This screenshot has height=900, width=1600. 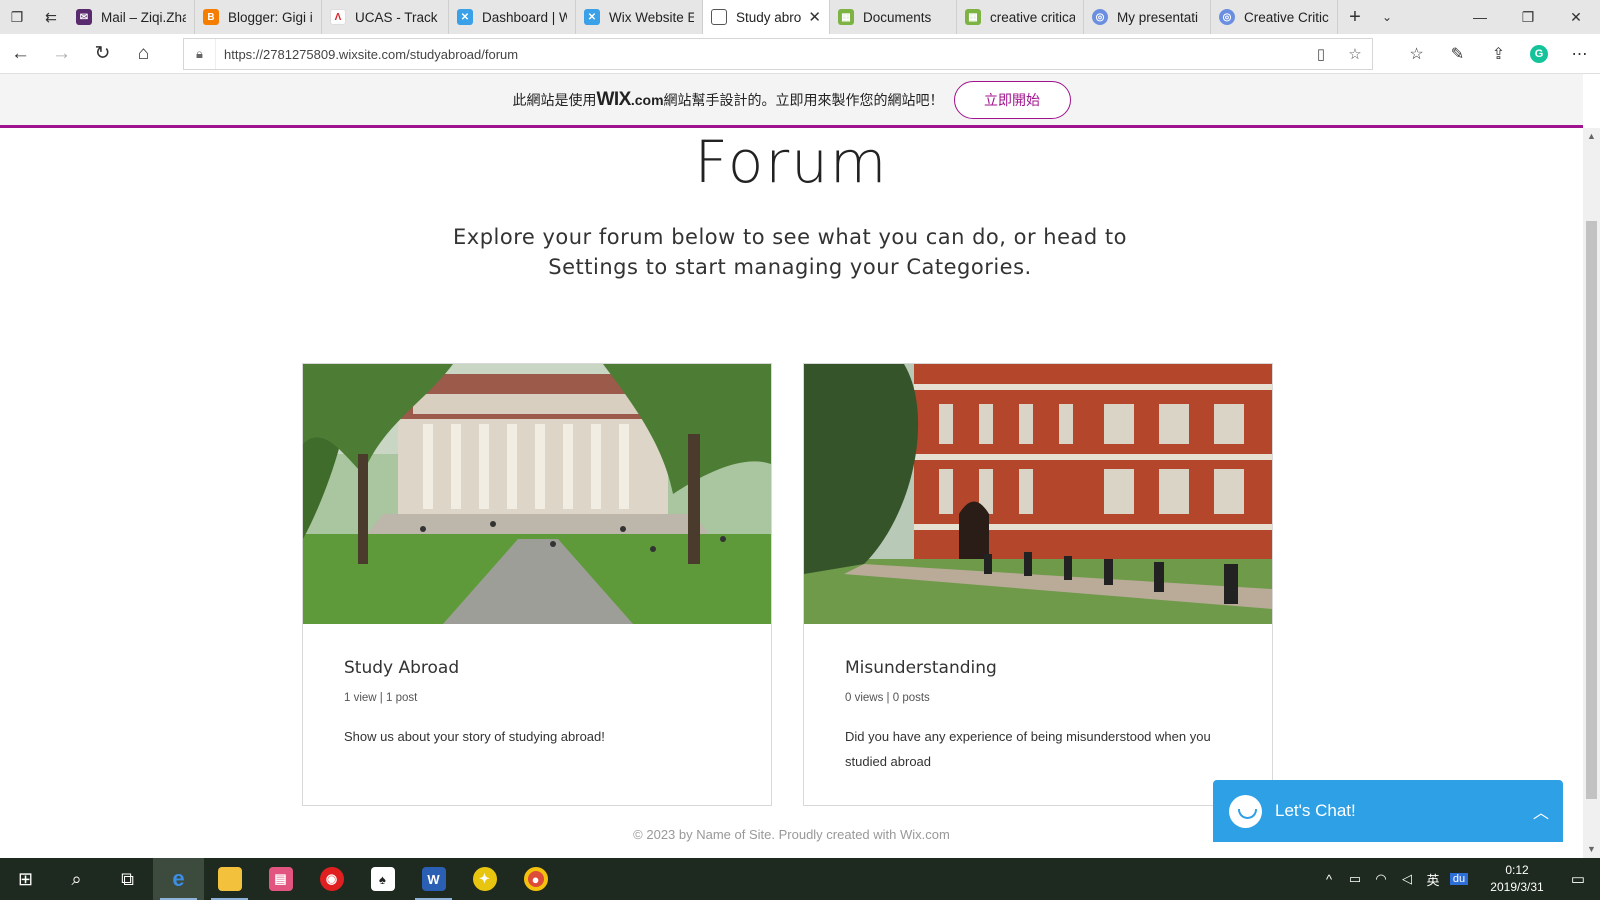 I want to click on cards-game-taskbar-icon: ♠, so click(x=382, y=879).